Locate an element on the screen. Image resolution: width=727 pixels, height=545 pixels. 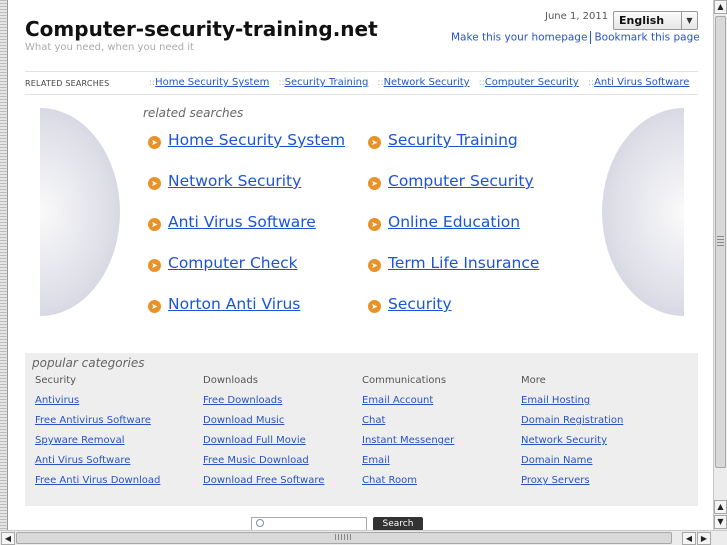
category-link: Download Music is located at coordinates (263, 425).